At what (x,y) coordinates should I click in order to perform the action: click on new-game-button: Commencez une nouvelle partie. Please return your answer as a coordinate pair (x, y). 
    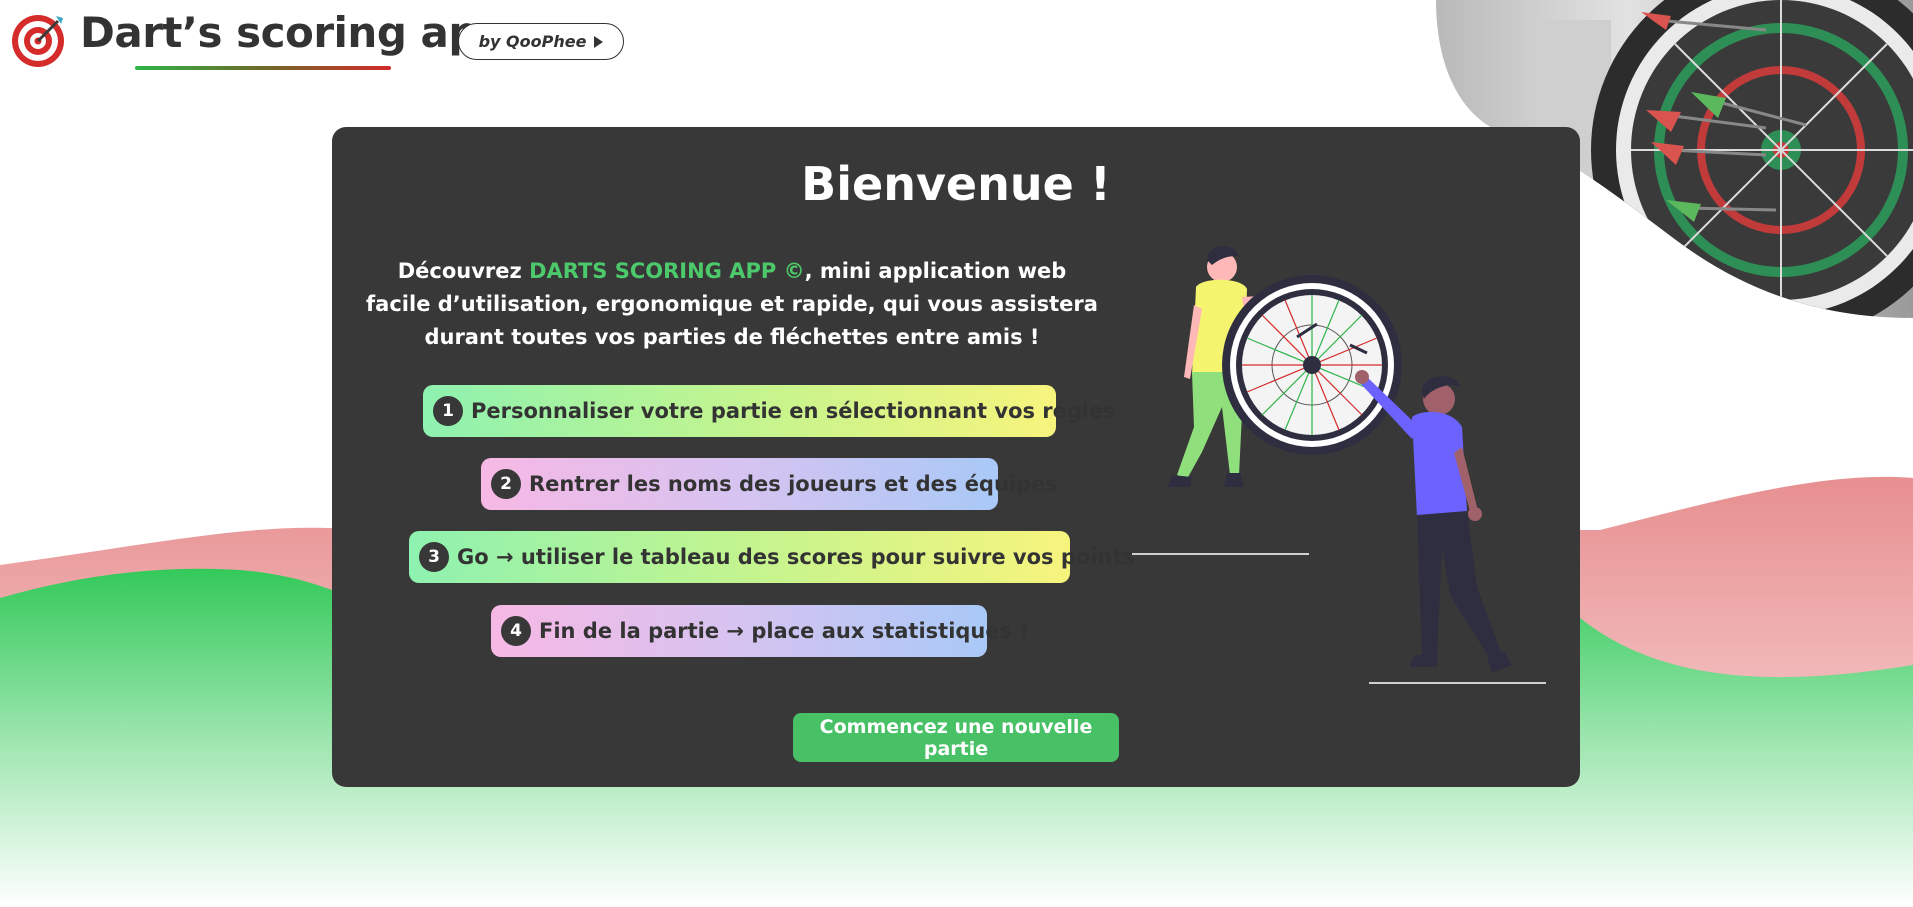
    Looking at the image, I should click on (956, 737).